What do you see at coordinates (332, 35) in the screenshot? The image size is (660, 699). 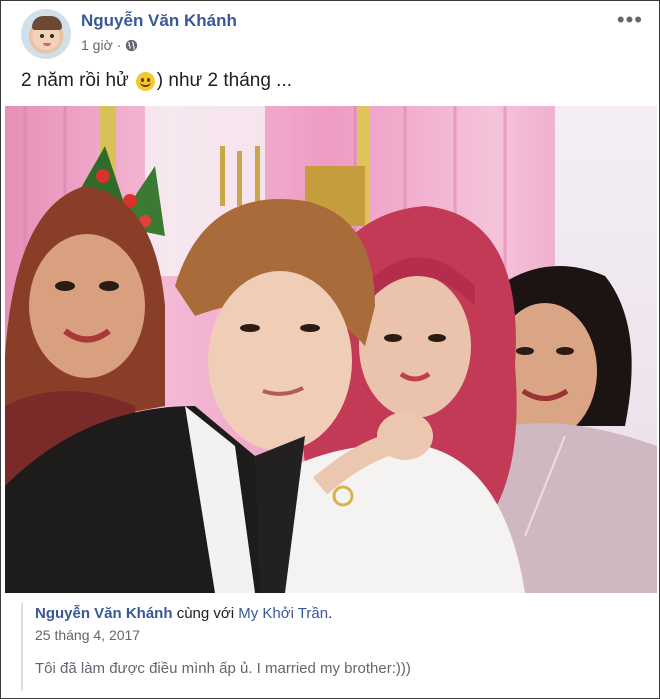 I see `post-header: Nguyễn Văn Khánh 1 giờ · •••` at bounding box center [332, 35].